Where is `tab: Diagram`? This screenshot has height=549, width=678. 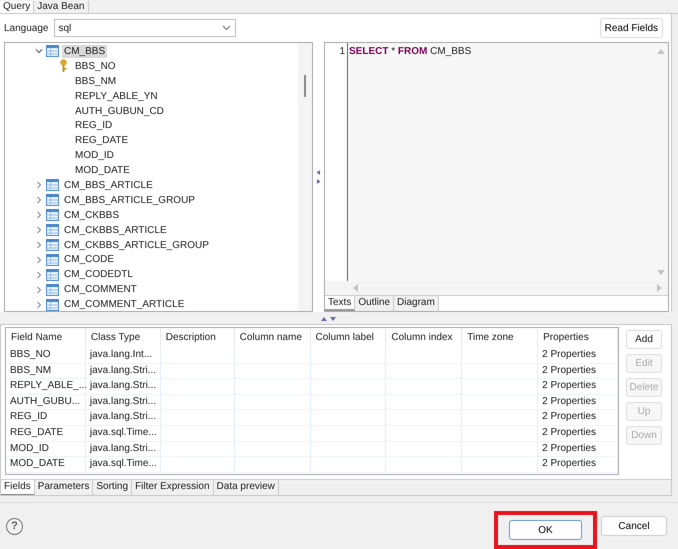
tab: Diagram is located at coordinates (416, 303).